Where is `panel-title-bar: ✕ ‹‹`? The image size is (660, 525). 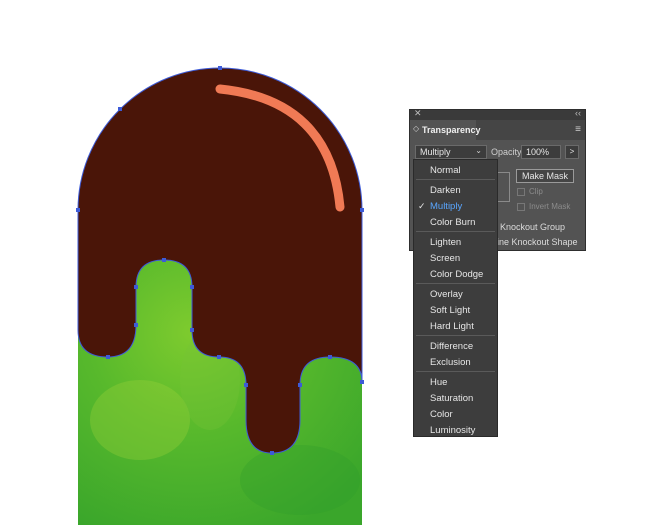 panel-title-bar: ✕ ‹‹ is located at coordinates (497, 114).